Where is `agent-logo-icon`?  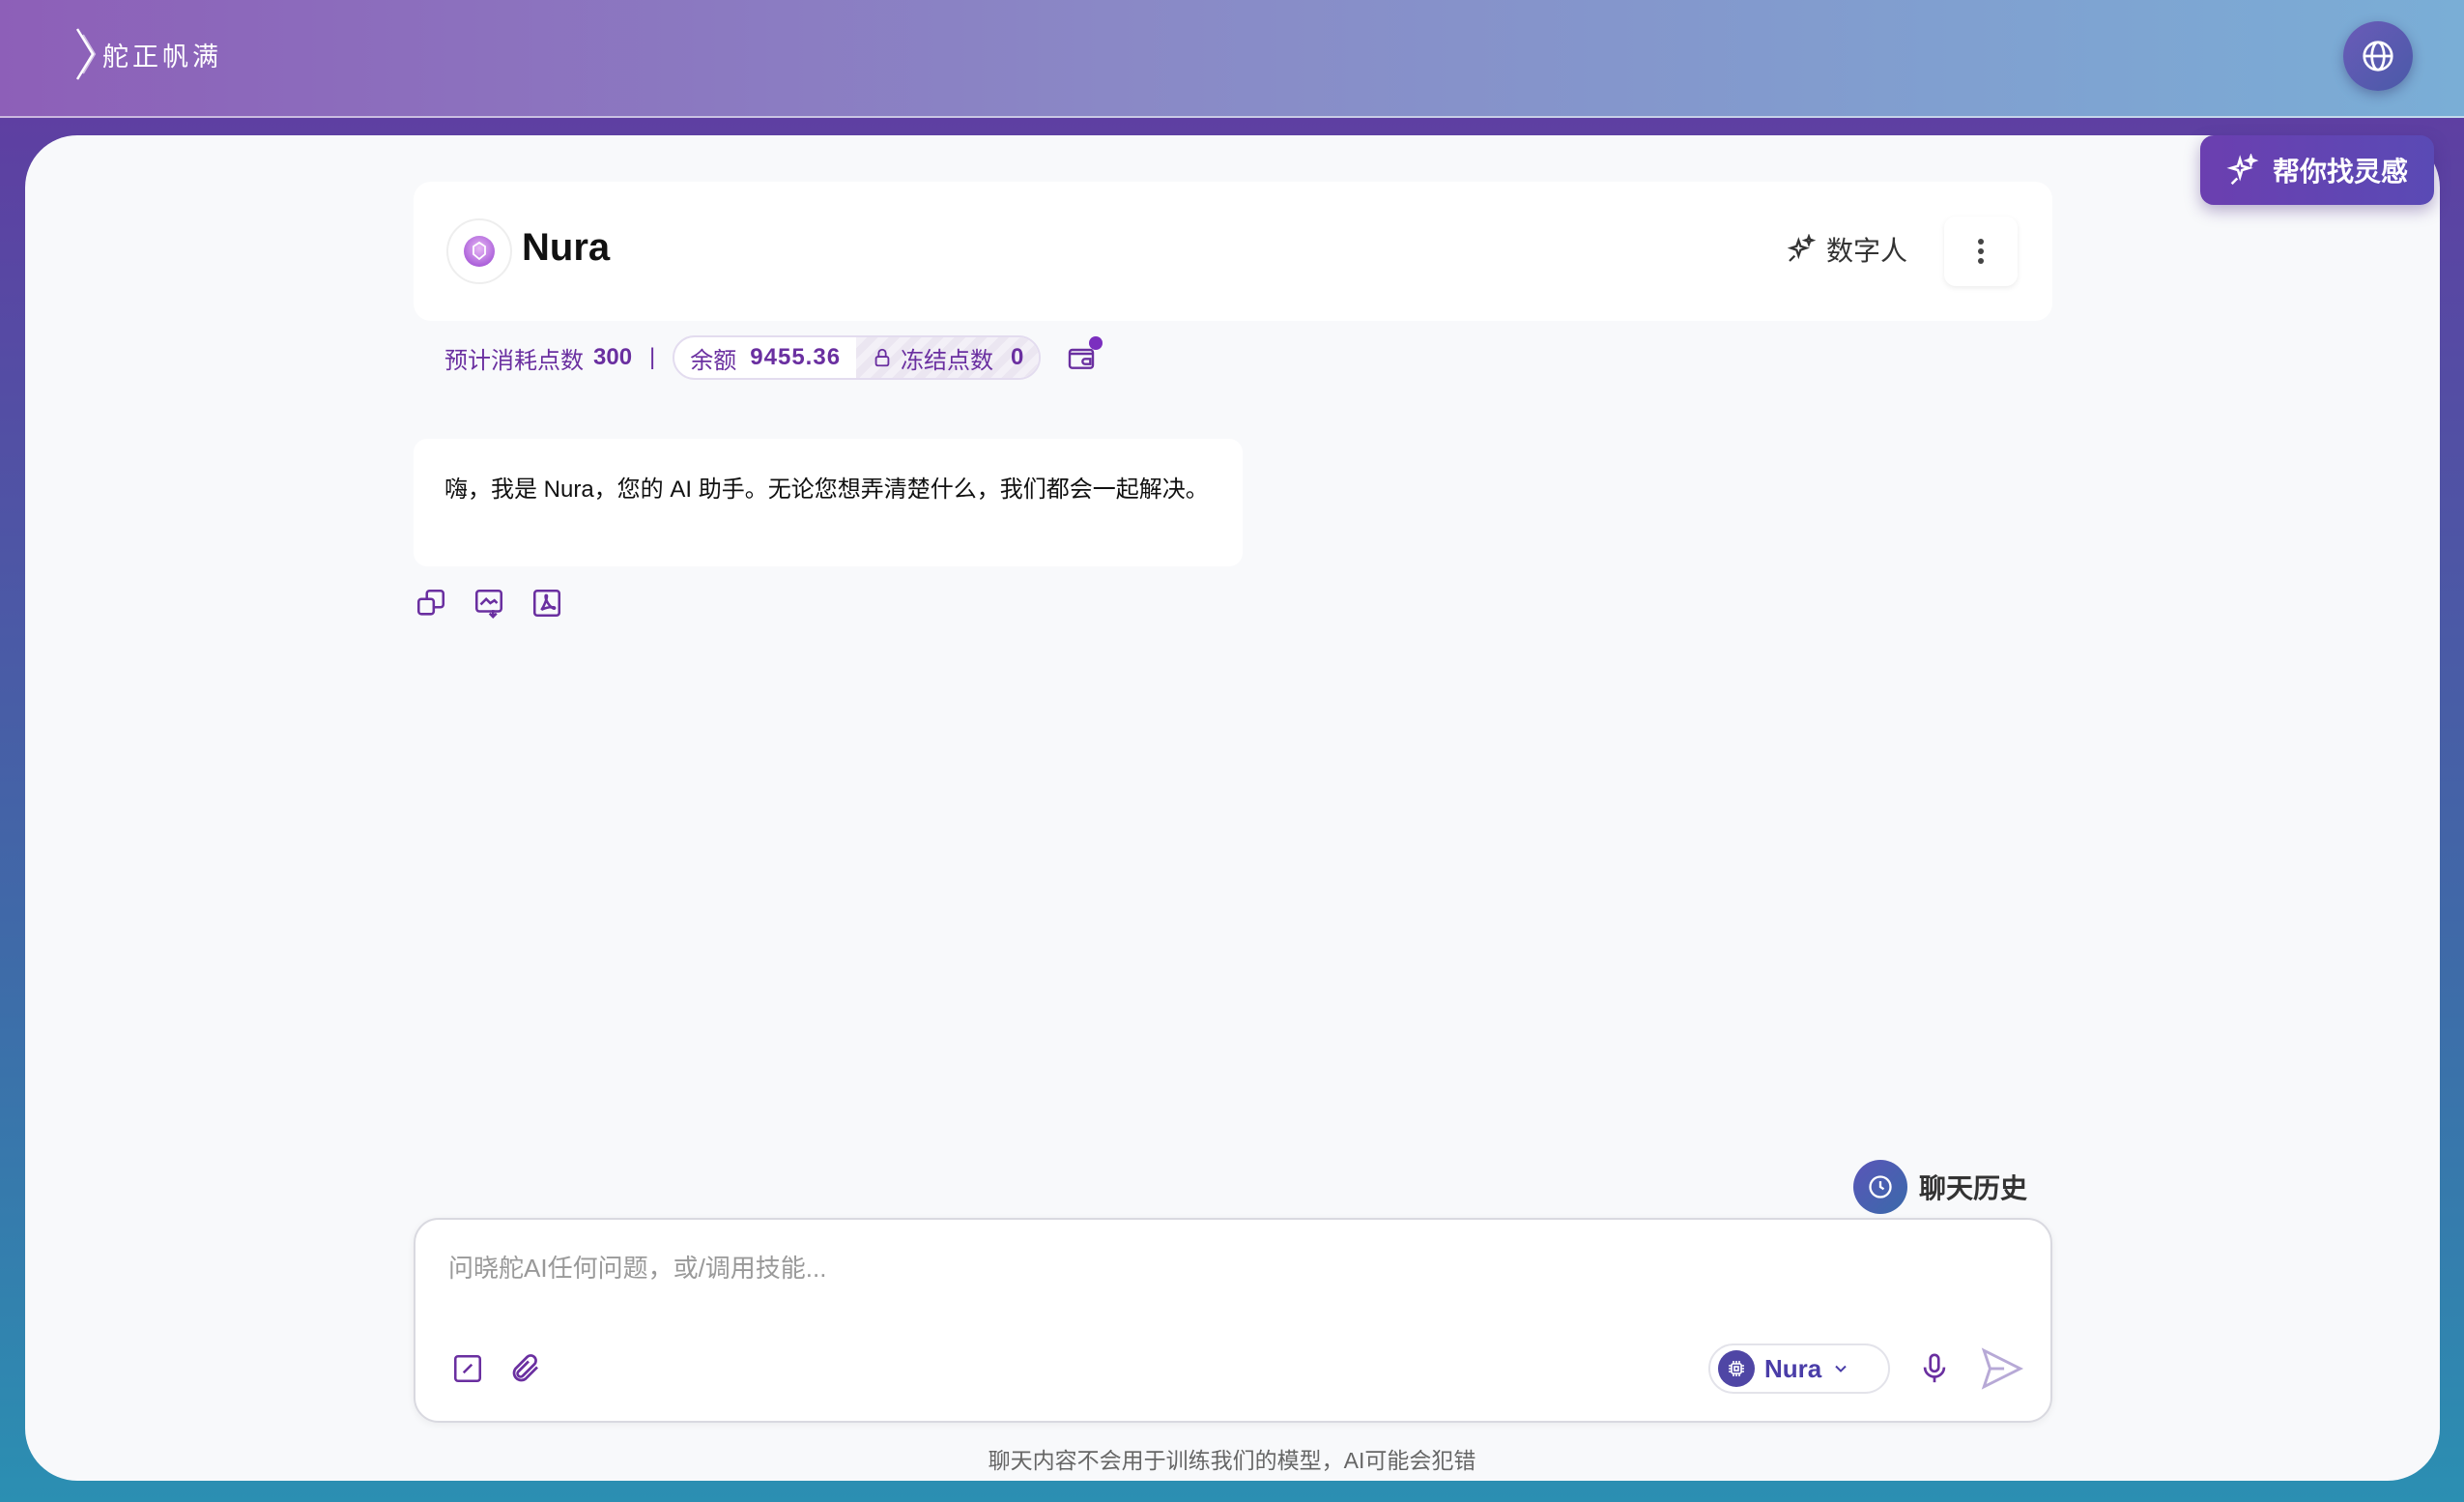
agent-logo-icon is located at coordinates (479, 251).